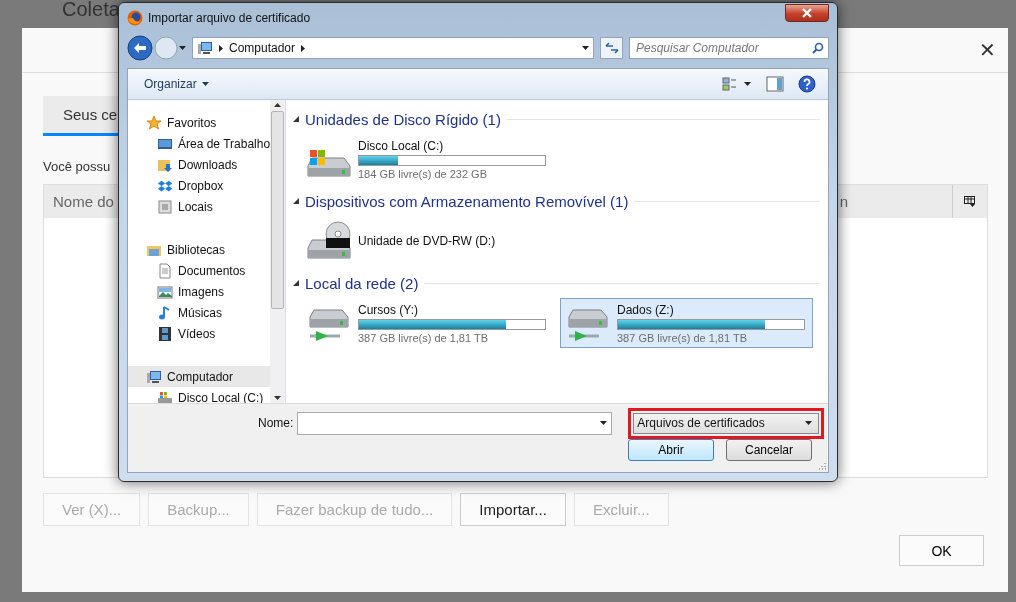  I want to click on file-type-dropdown: Arquivos de certificados, so click(726, 423).